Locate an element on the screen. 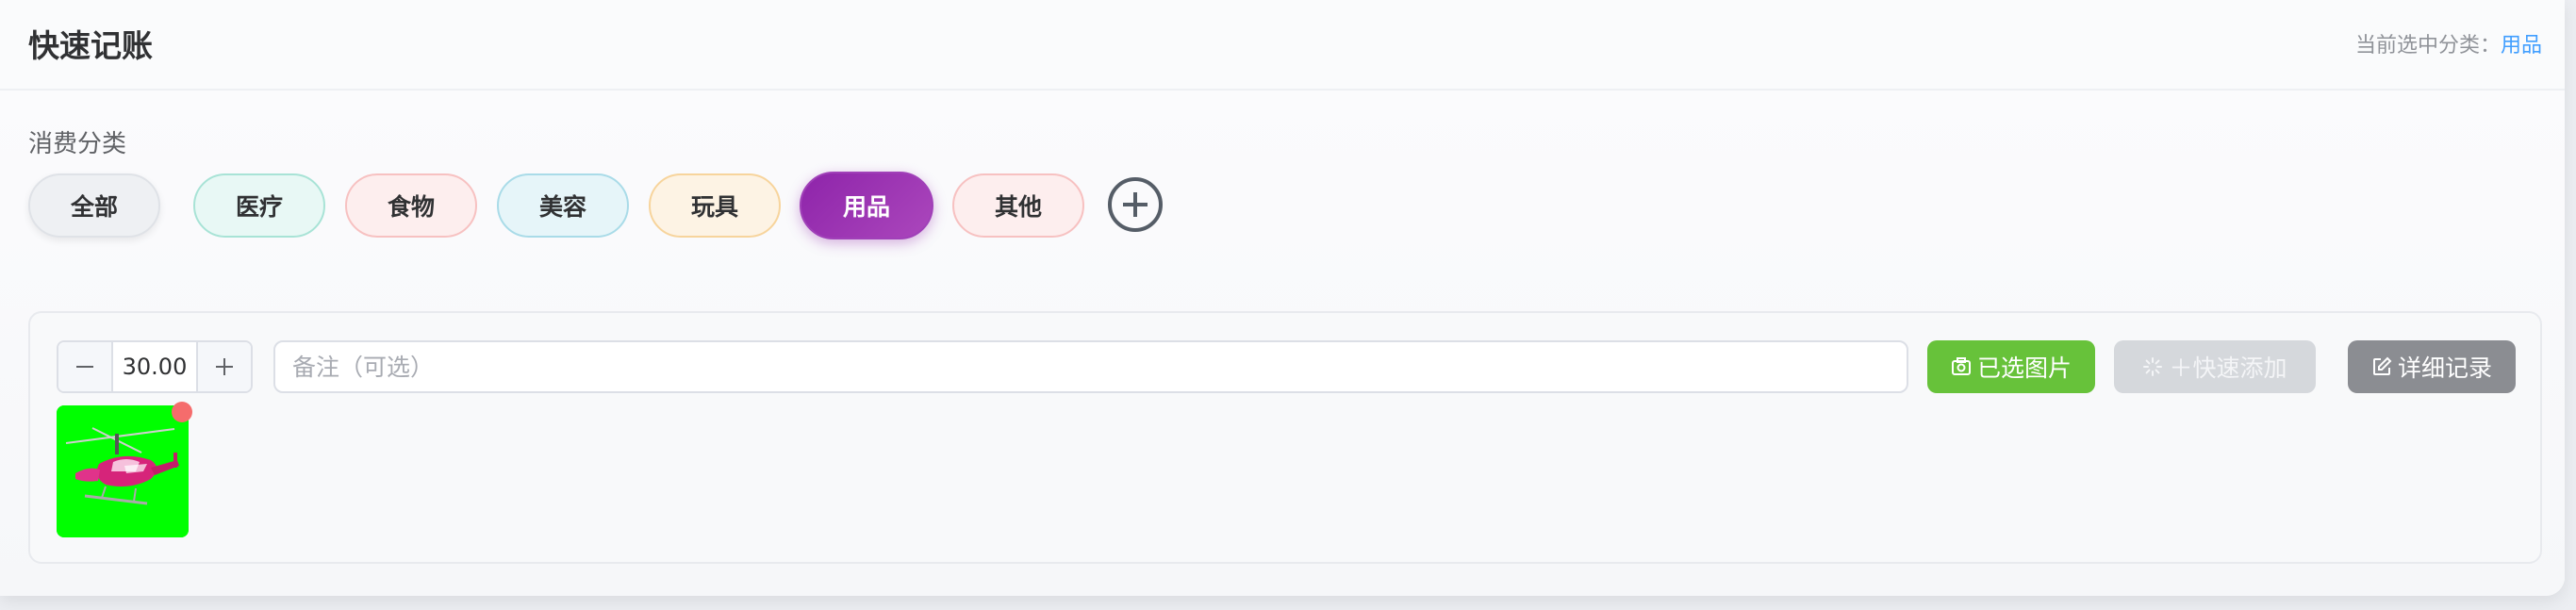 This screenshot has width=2576, height=610. page-title: 快速记账 is located at coordinates (90, 45).